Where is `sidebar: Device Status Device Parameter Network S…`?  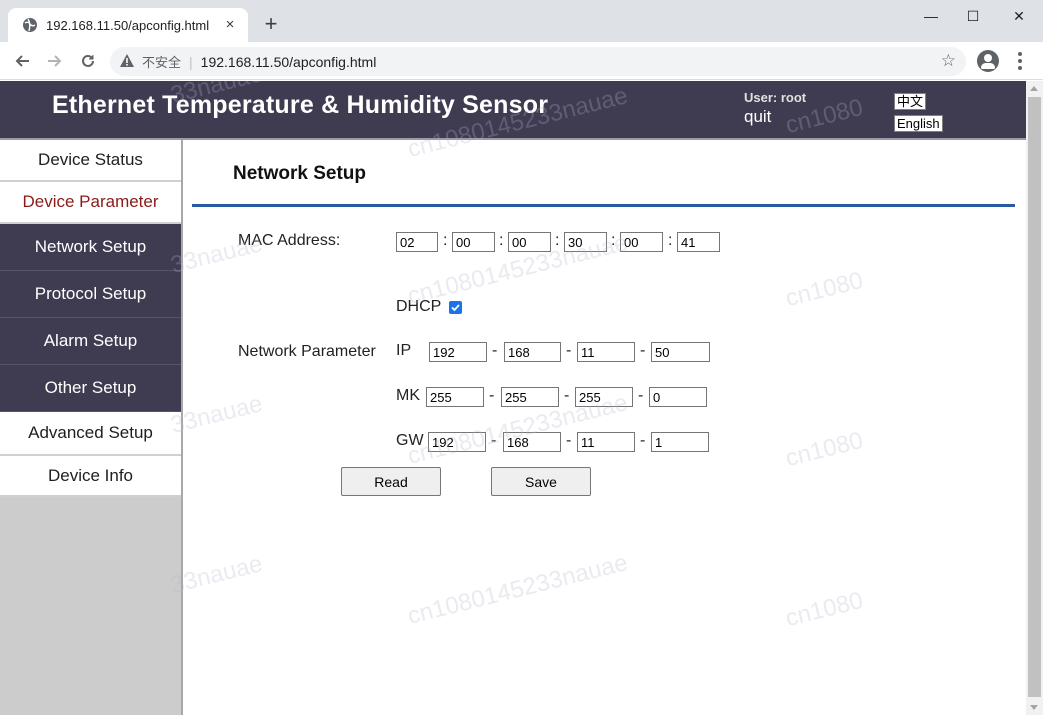 sidebar: Device Status Device Parameter Network S… is located at coordinates (91, 427).